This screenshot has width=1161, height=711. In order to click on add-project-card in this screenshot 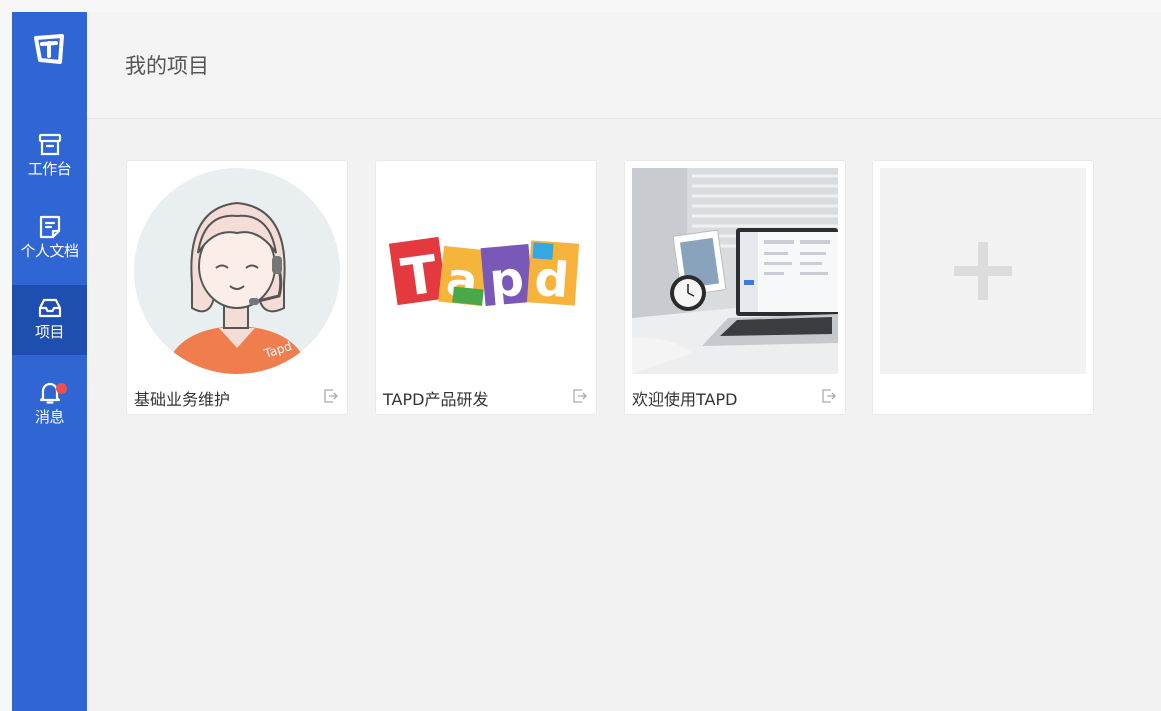, I will do `click(983, 287)`.